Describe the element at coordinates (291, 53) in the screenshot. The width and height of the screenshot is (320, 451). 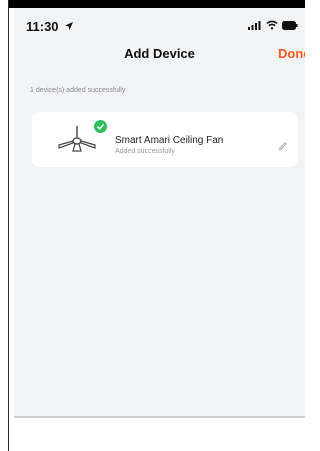
I see `done-button: Done` at that location.